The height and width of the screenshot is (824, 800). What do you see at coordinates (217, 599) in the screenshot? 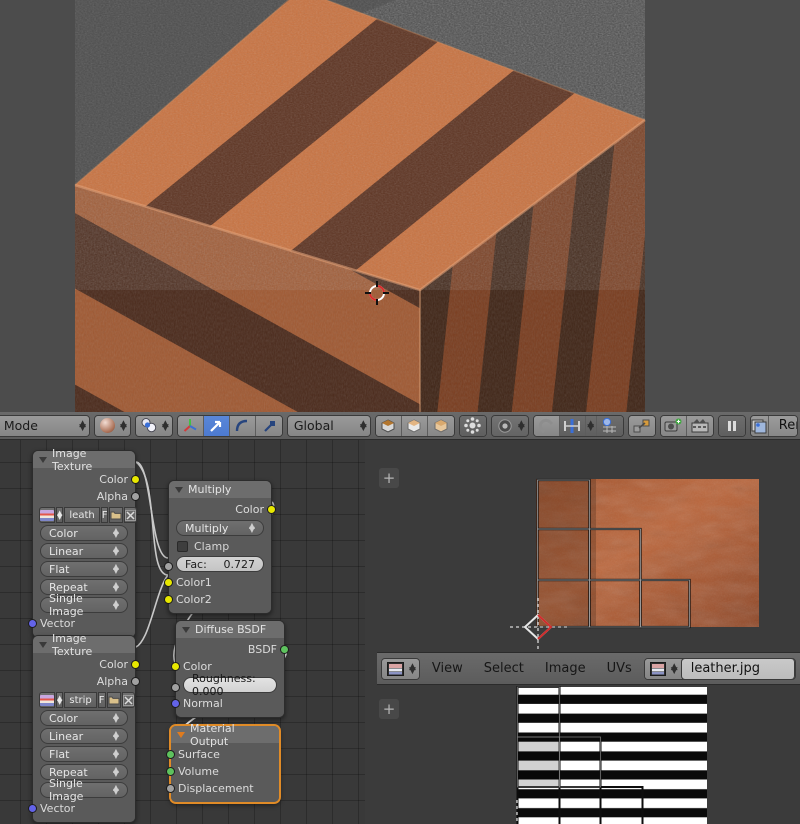
I see `input-socket-color2: Color2` at bounding box center [217, 599].